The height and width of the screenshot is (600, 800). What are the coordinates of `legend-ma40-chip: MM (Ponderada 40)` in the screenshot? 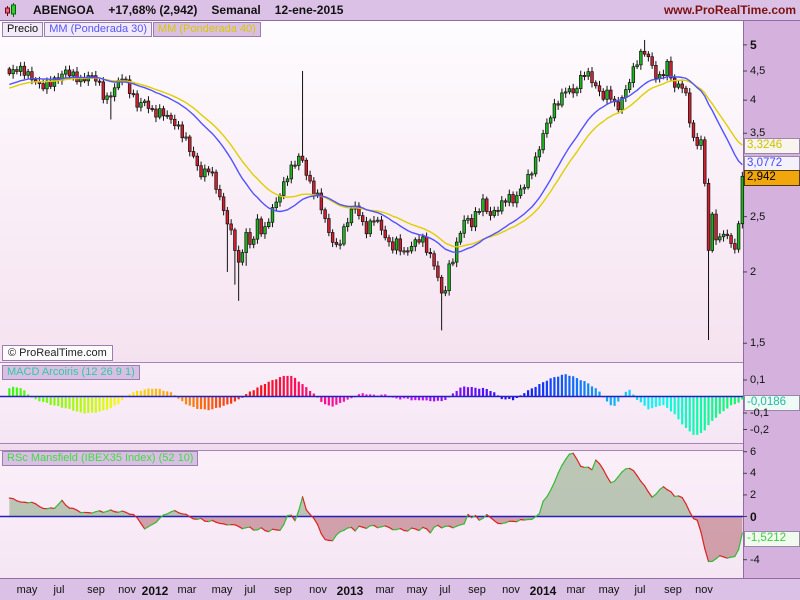 It's located at (207, 29).